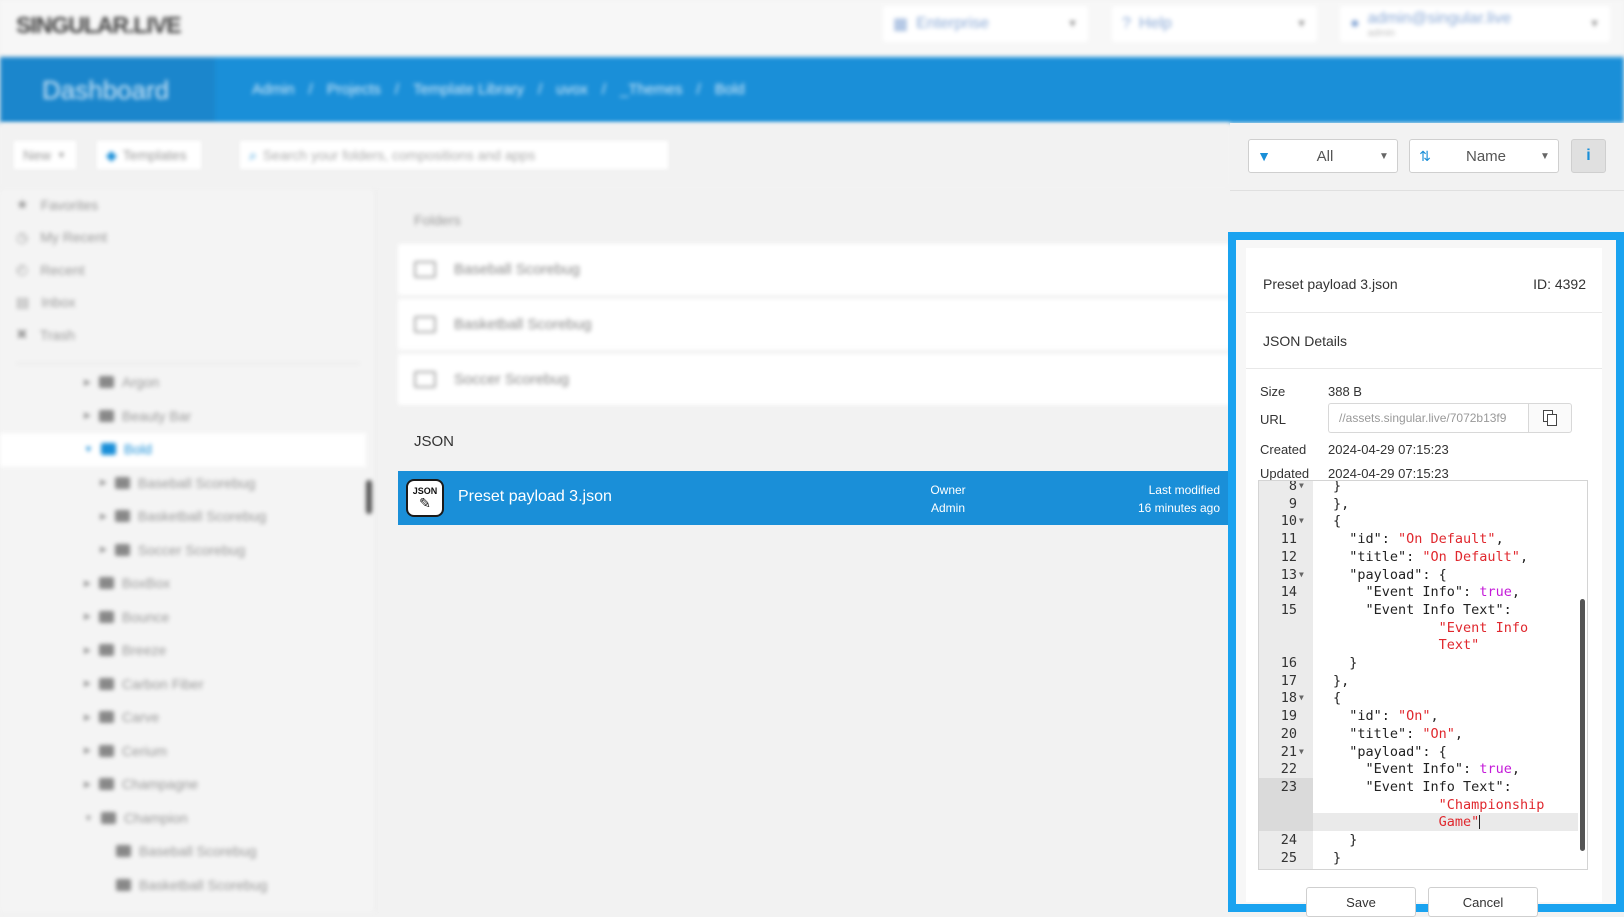 The image size is (1624, 917). What do you see at coordinates (354, 89) in the screenshot?
I see `breadcrumb-item: Projects` at bounding box center [354, 89].